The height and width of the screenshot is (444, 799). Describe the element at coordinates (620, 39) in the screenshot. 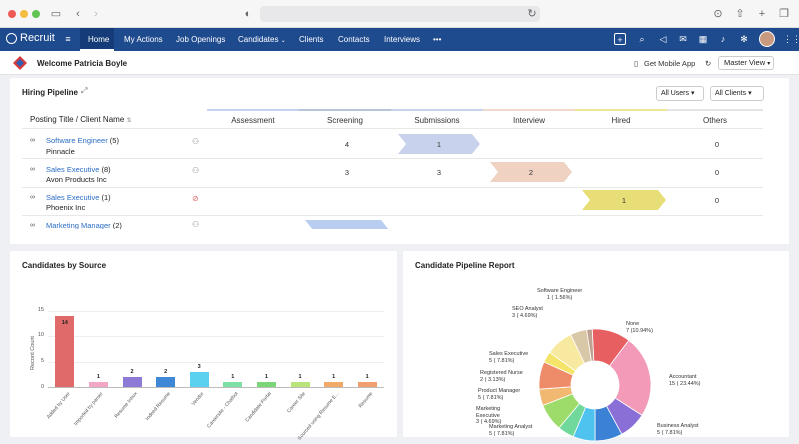

I see `add-icon: +` at that location.